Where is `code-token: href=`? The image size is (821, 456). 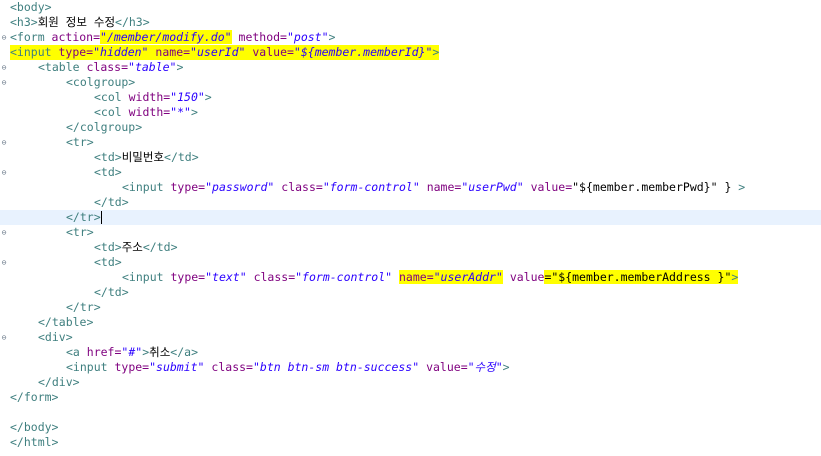 code-token: href= is located at coordinates (104, 352).